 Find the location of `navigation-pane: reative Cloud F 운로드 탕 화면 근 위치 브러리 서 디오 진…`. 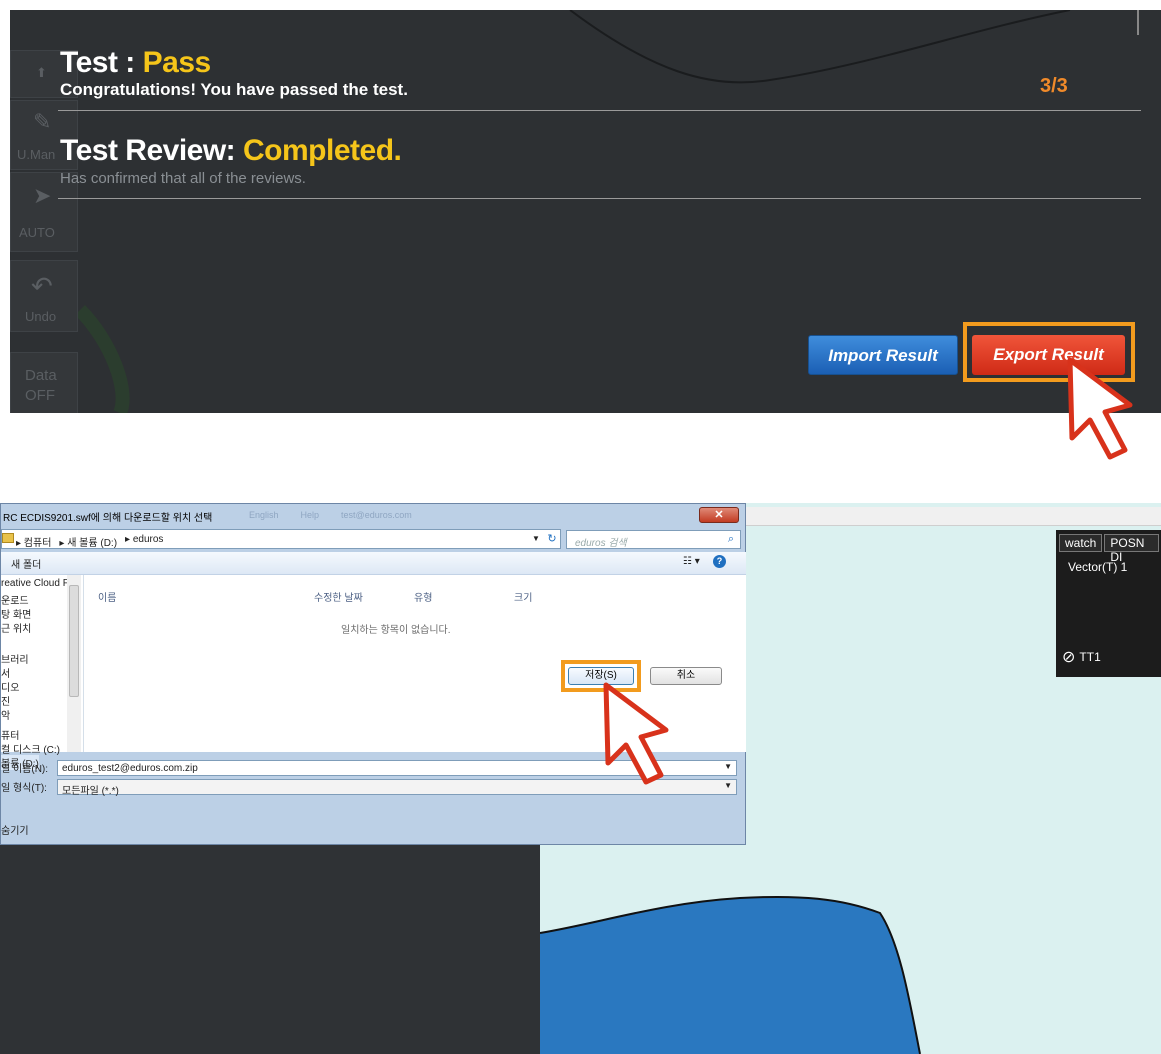

navigation-pane: reative Cloud F 운로드 탕 화면 근 위치 브러리 서 디오 진… is located at coordinates (42, 672).